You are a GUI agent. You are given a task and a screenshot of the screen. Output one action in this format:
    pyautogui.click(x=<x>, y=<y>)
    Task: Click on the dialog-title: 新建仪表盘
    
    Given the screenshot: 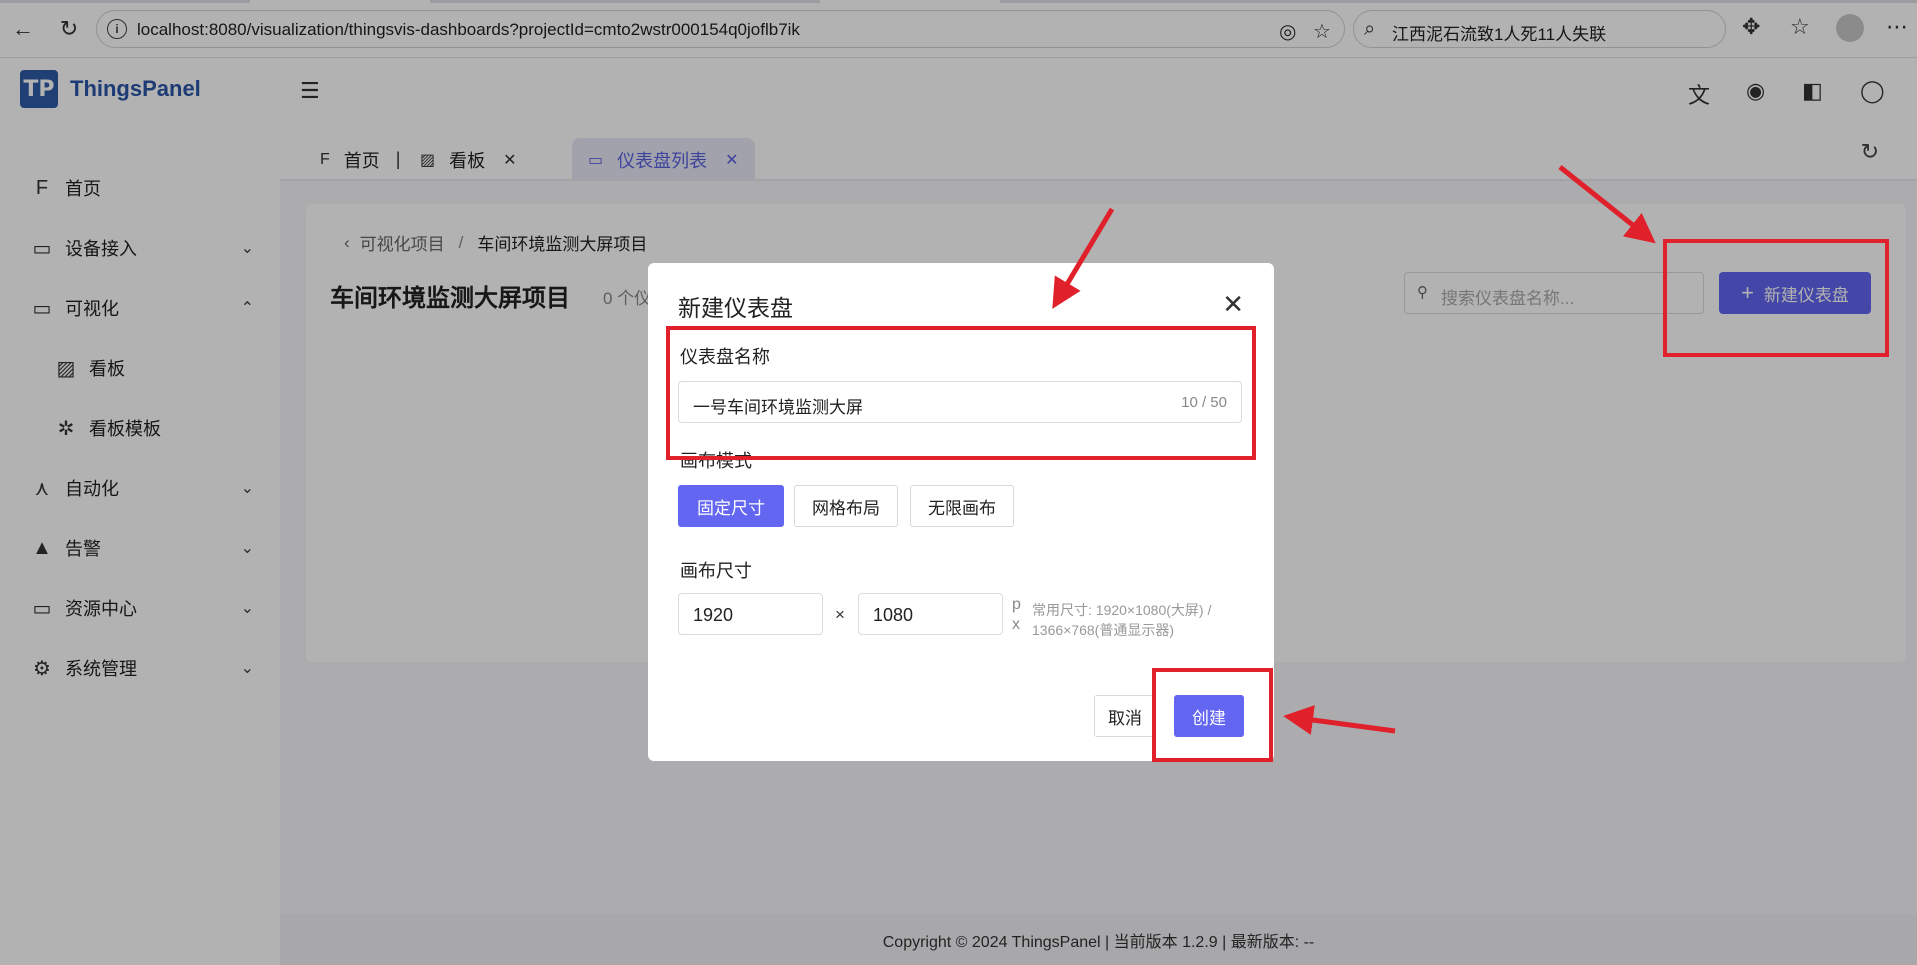 What is the action you would take?
    pyautogui.click(x=735, y=308)
    